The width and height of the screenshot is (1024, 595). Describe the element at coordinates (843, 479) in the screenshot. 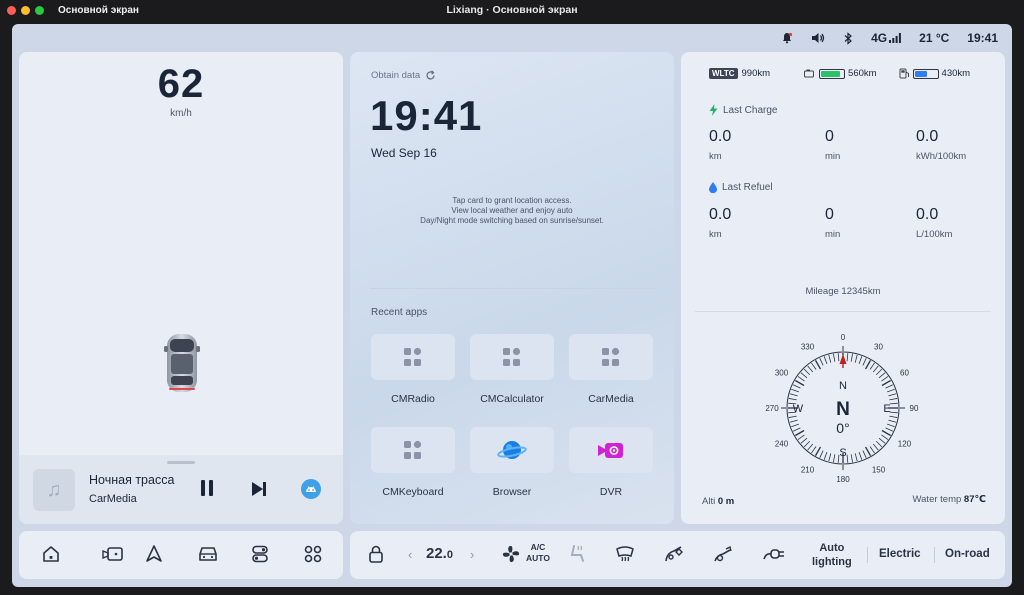

I see `compass-degree-label: 180` at that location.